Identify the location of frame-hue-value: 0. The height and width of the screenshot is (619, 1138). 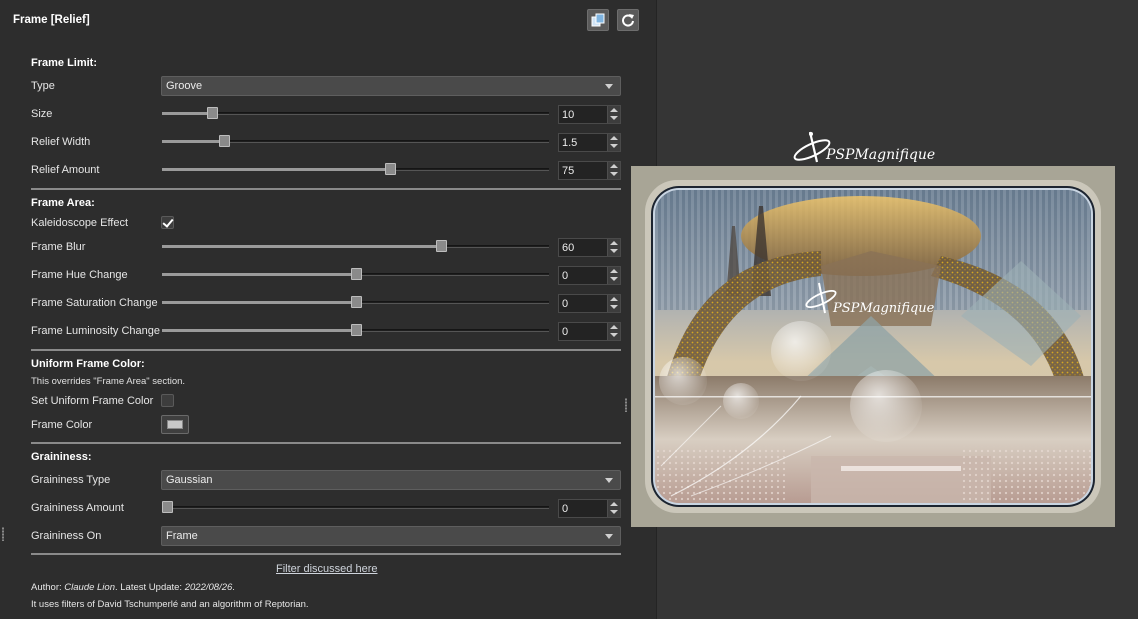
(565, 276).